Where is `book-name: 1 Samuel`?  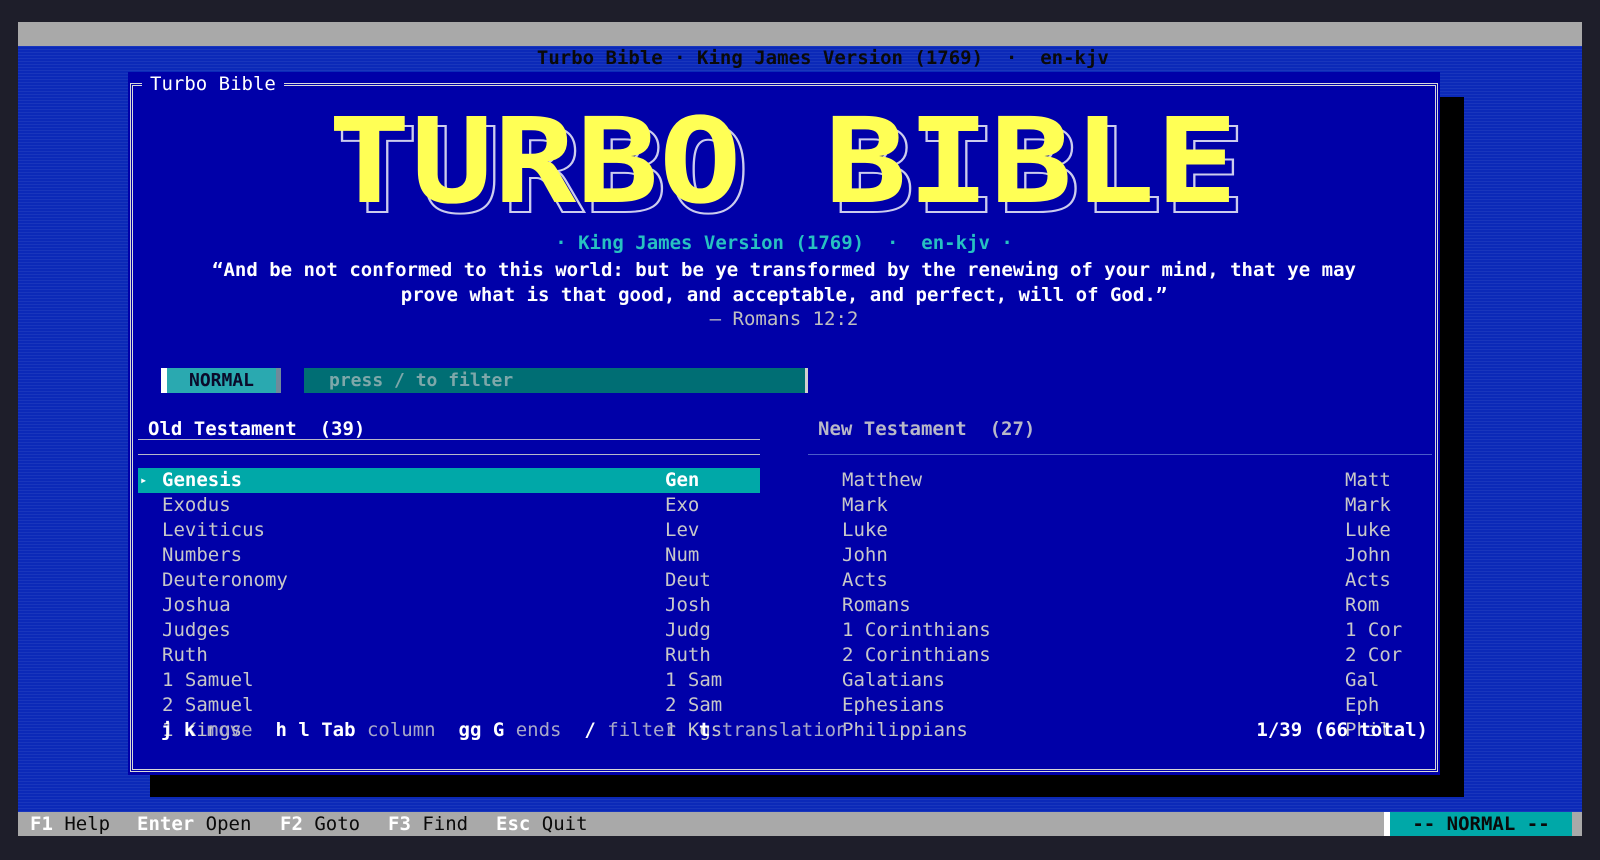
book-name: 1 Samuel is located at coordinates (208, 680).